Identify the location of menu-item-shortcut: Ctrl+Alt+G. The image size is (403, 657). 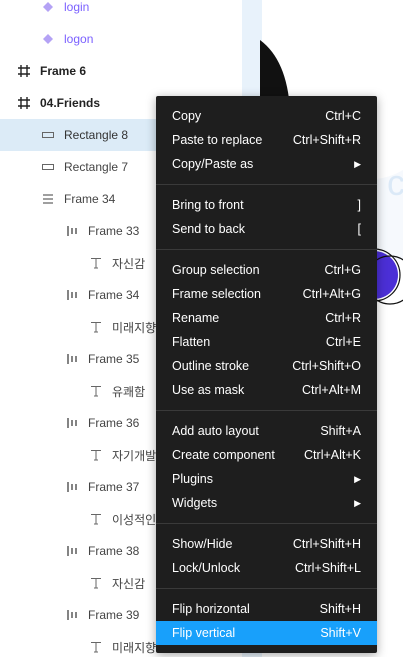
(331, 294).